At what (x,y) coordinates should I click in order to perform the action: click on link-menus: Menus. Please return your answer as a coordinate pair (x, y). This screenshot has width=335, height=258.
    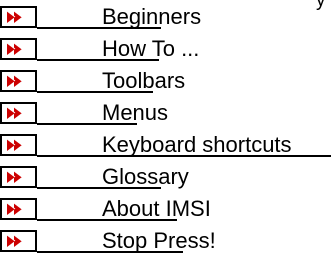
    Looking at the image, I should click on (135, 113).